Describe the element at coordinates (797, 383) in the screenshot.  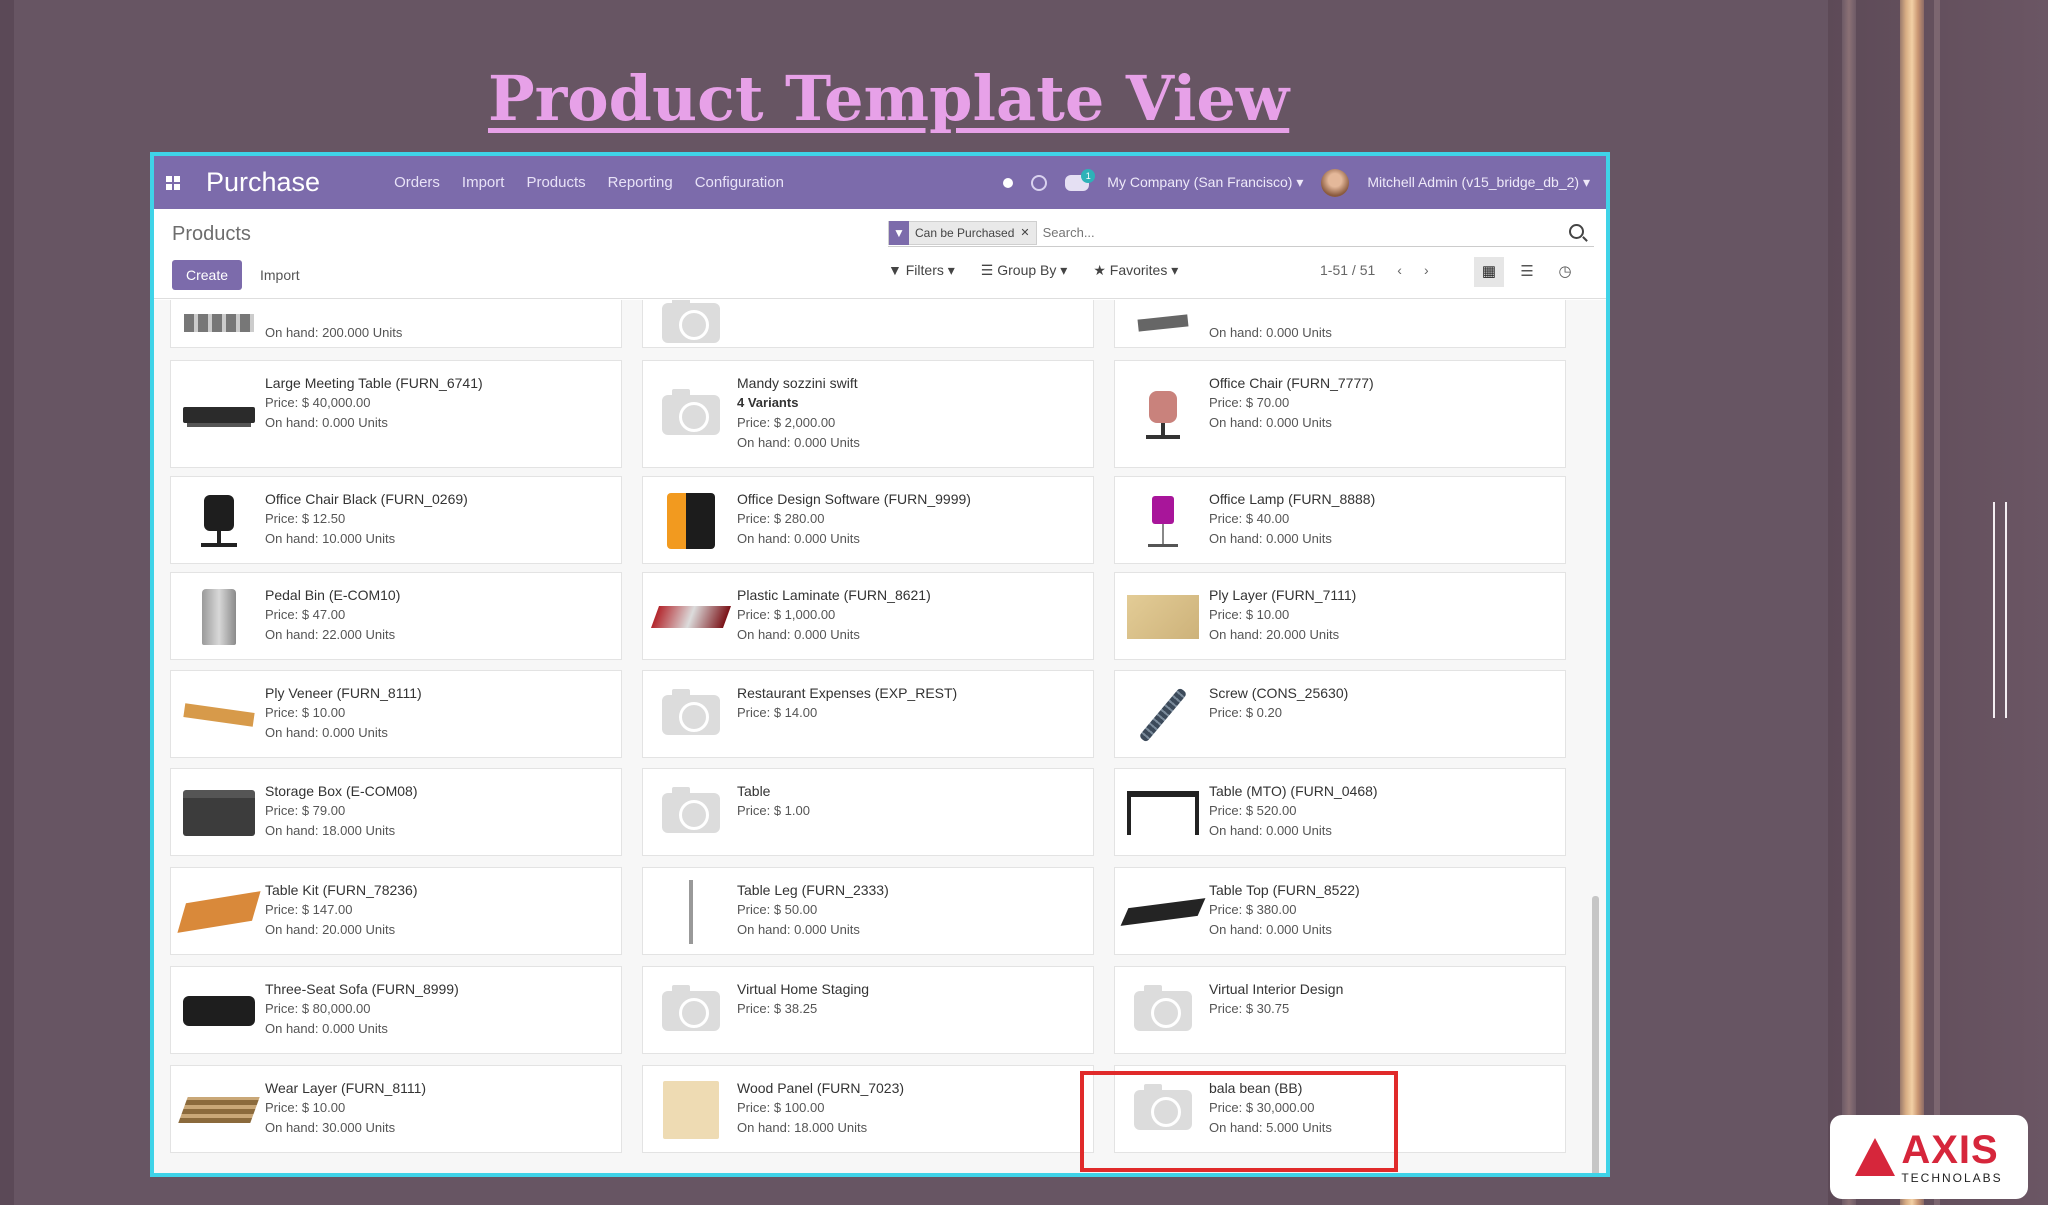
I see `product-name: Mandy sozzini swift` at that location.